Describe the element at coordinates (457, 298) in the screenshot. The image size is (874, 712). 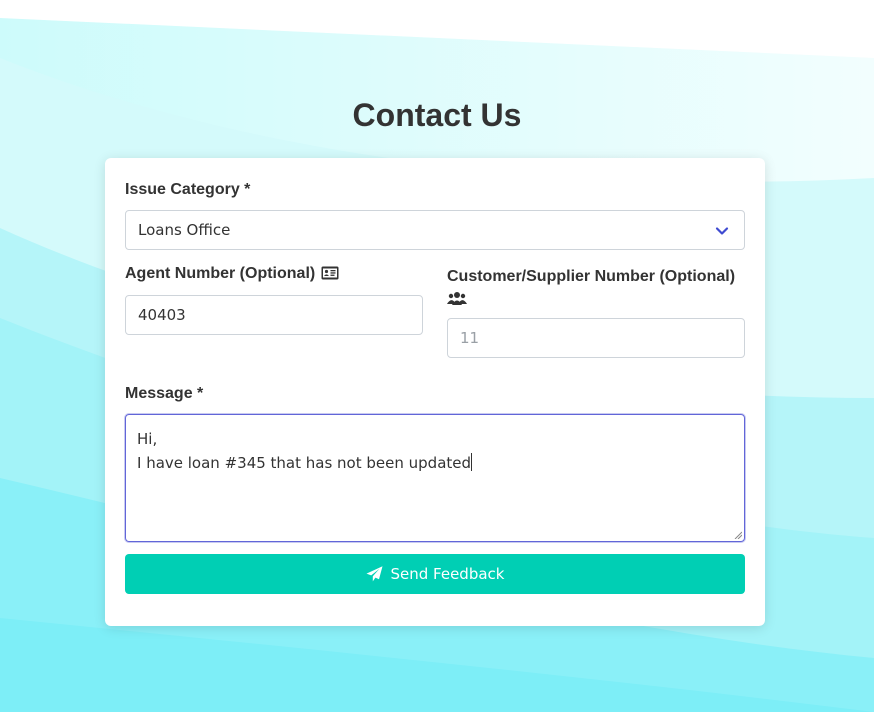
I see `users-icon` at that location.